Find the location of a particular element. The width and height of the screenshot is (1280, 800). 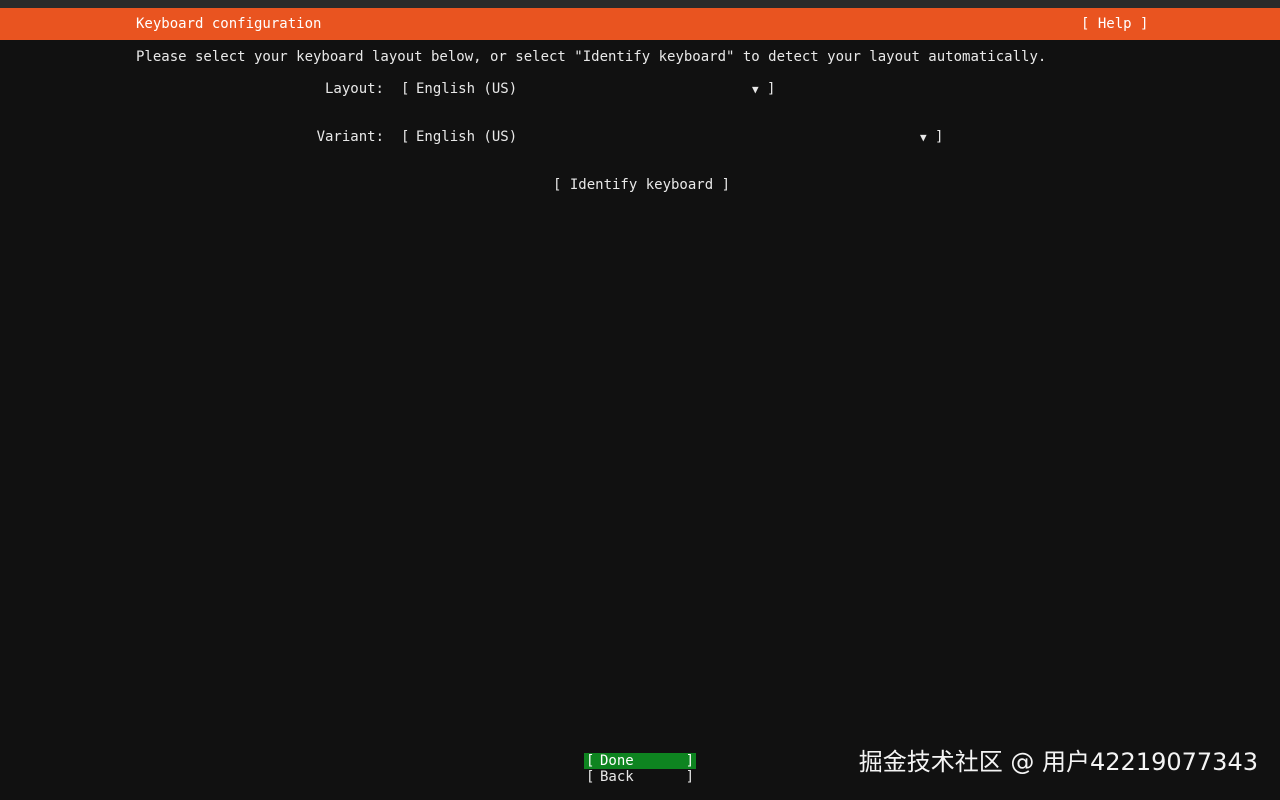

layout-dropdown-open-bracket: [ is located at coordinates (405, 89).